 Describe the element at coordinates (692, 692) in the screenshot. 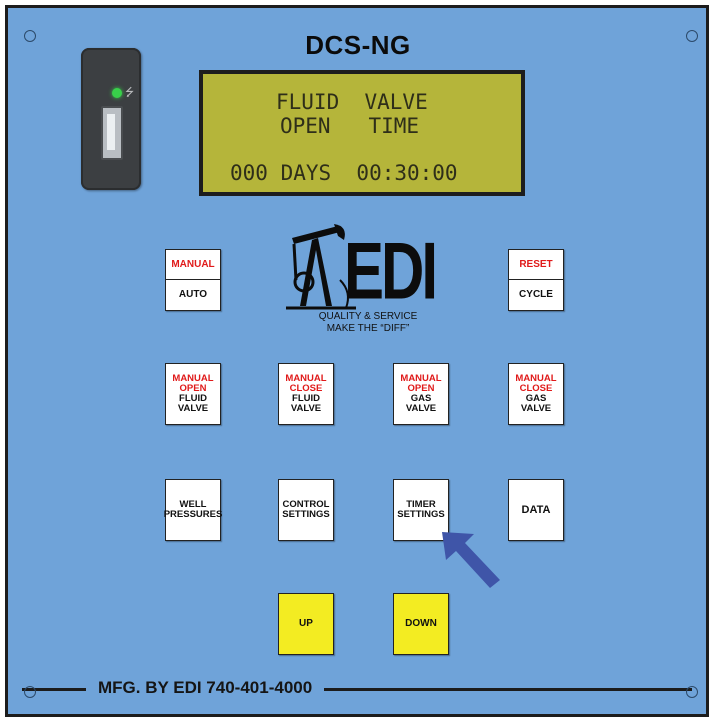

I see `screw-bottom-right` at that location.